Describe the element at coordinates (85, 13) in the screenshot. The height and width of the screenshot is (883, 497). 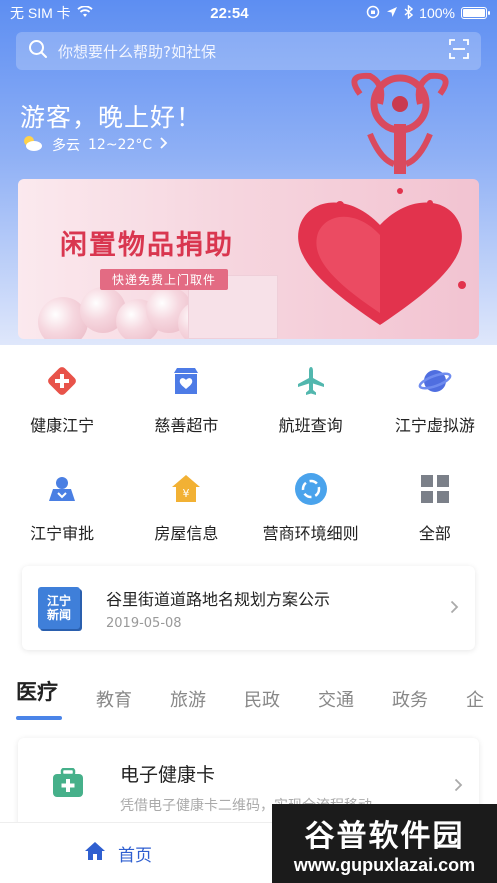
I see `wifi-icon` at that location.